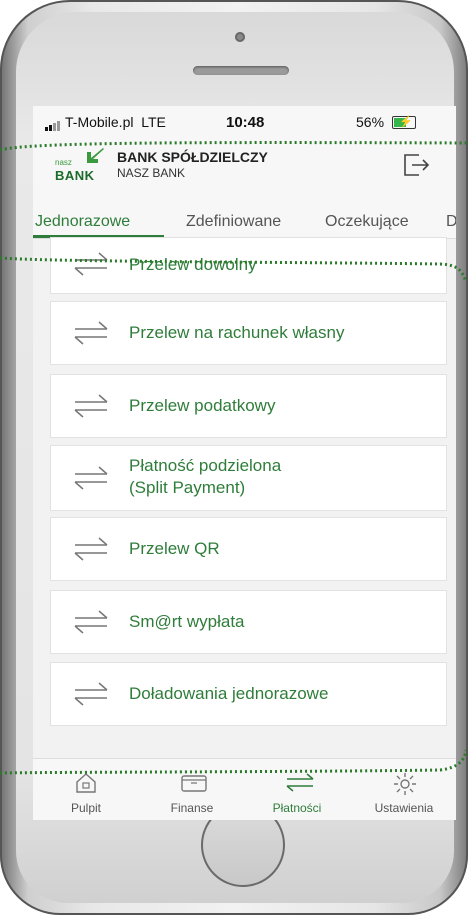 This screenshot has height=915, width=468. What do you see at coordinates (82, 222) in the screenshot?
I see `tab-jednorazowe: Jednorazowe` at bounding box center [82, 222].